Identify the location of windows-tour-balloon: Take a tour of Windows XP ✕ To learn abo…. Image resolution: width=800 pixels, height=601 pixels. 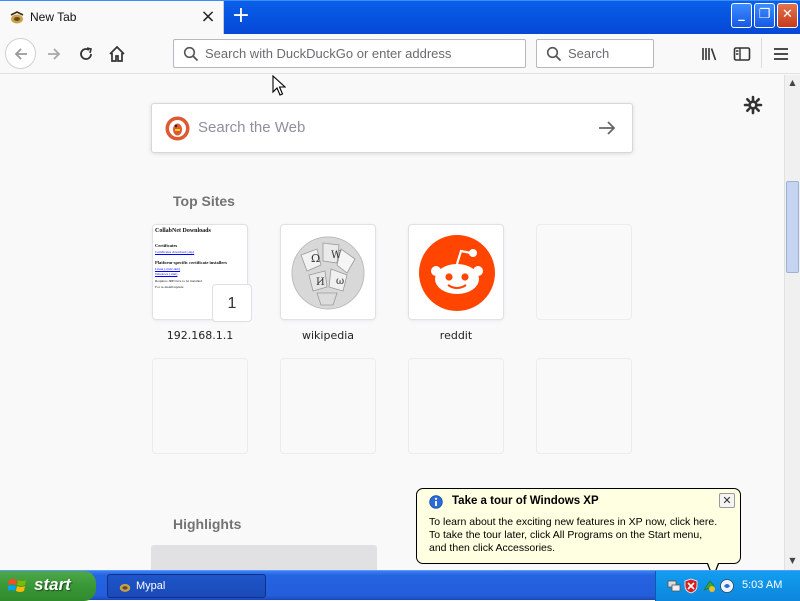
(578, 533).